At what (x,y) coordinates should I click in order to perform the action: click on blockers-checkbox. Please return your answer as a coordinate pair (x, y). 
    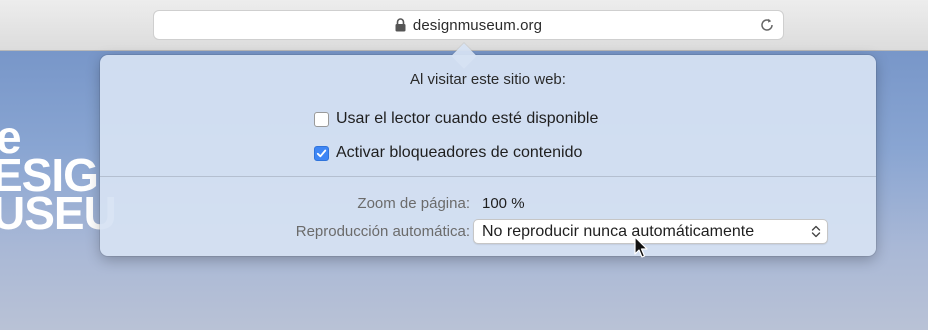
    Looking at the image, I should click on (321, 153).